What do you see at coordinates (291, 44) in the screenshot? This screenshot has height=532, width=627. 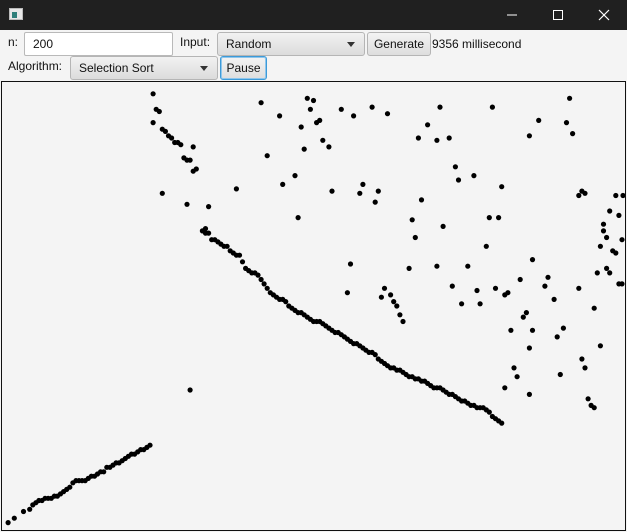 I see `input-type-select: Random` at bounding box center [291, 44].